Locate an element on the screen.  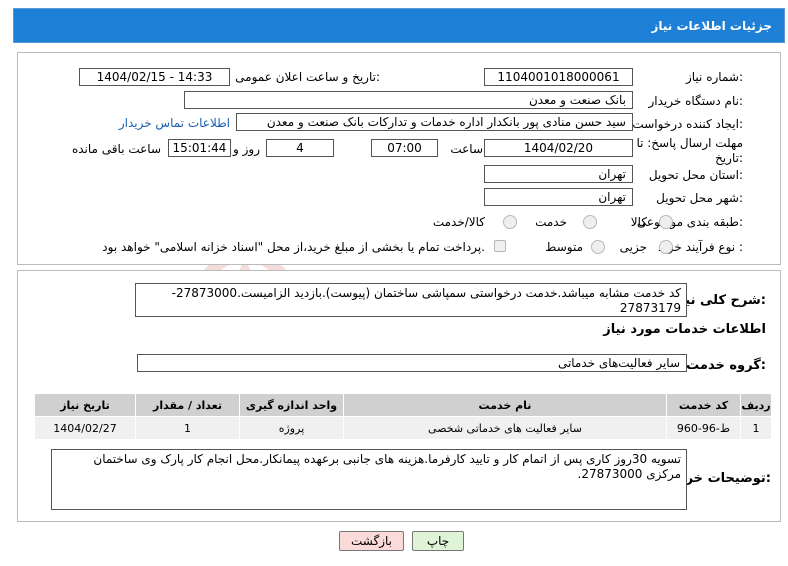
col-unit: واحد اندازه گیری is located at coordinates (291, 405).